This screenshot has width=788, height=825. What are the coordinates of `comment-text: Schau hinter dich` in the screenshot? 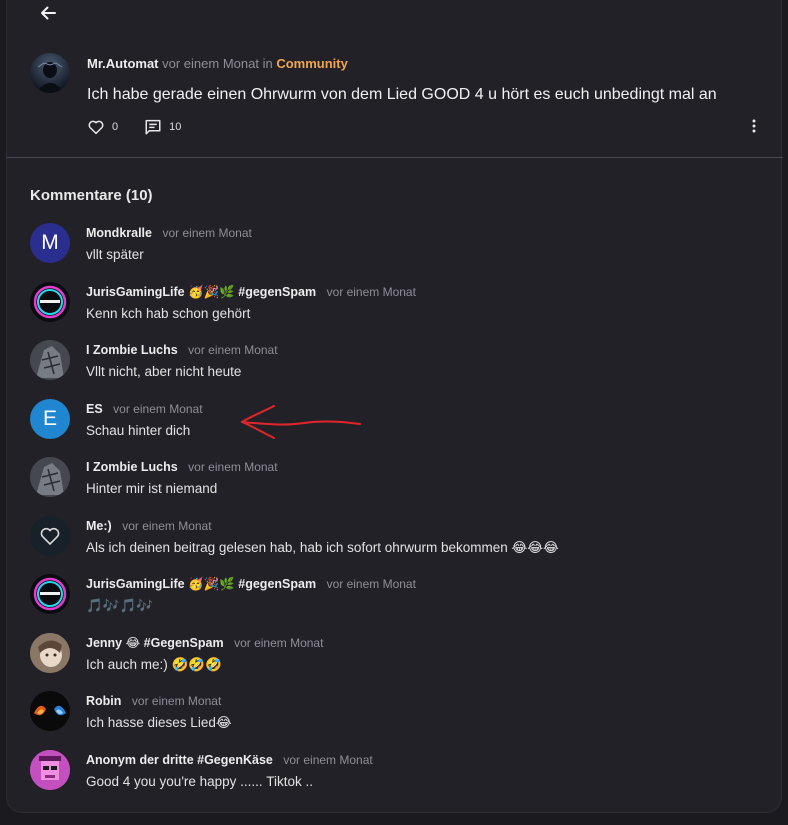 It's located at (138, 430).